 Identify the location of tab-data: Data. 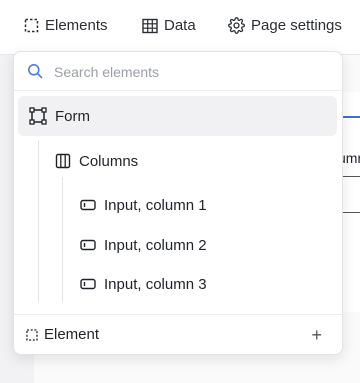
(169, 25).